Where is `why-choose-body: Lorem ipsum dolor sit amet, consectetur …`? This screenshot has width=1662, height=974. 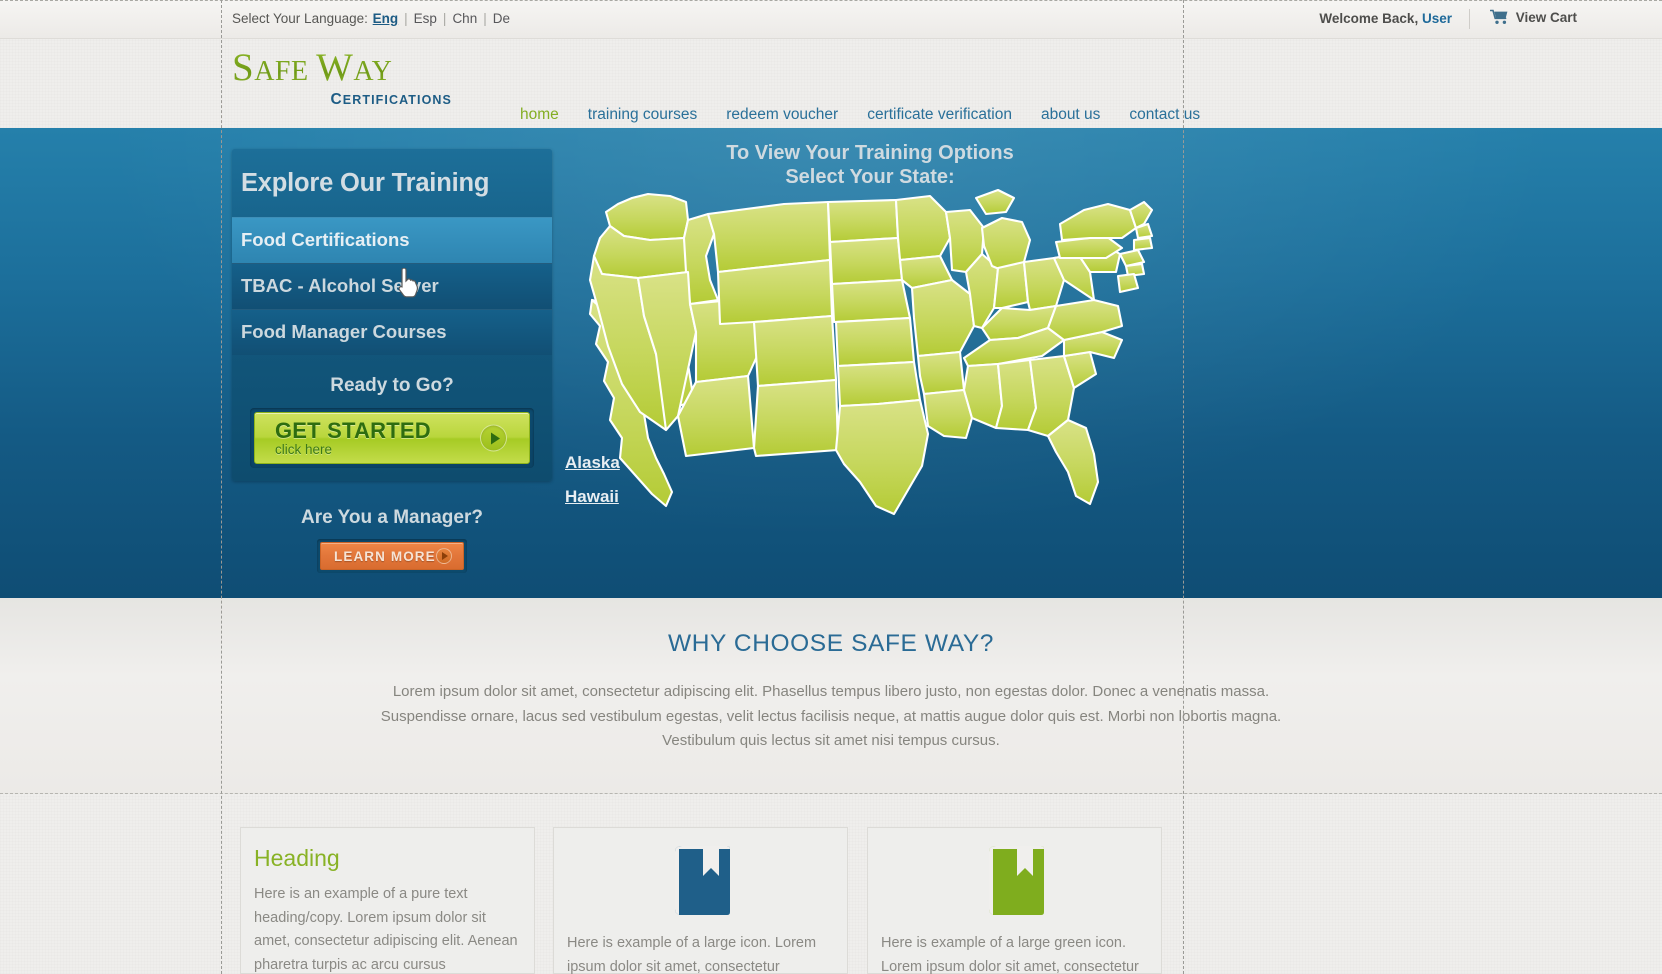 why-choose-body: Lorem ipsum dolor sit amet, consectetur … is located at coordinates (831, 716).